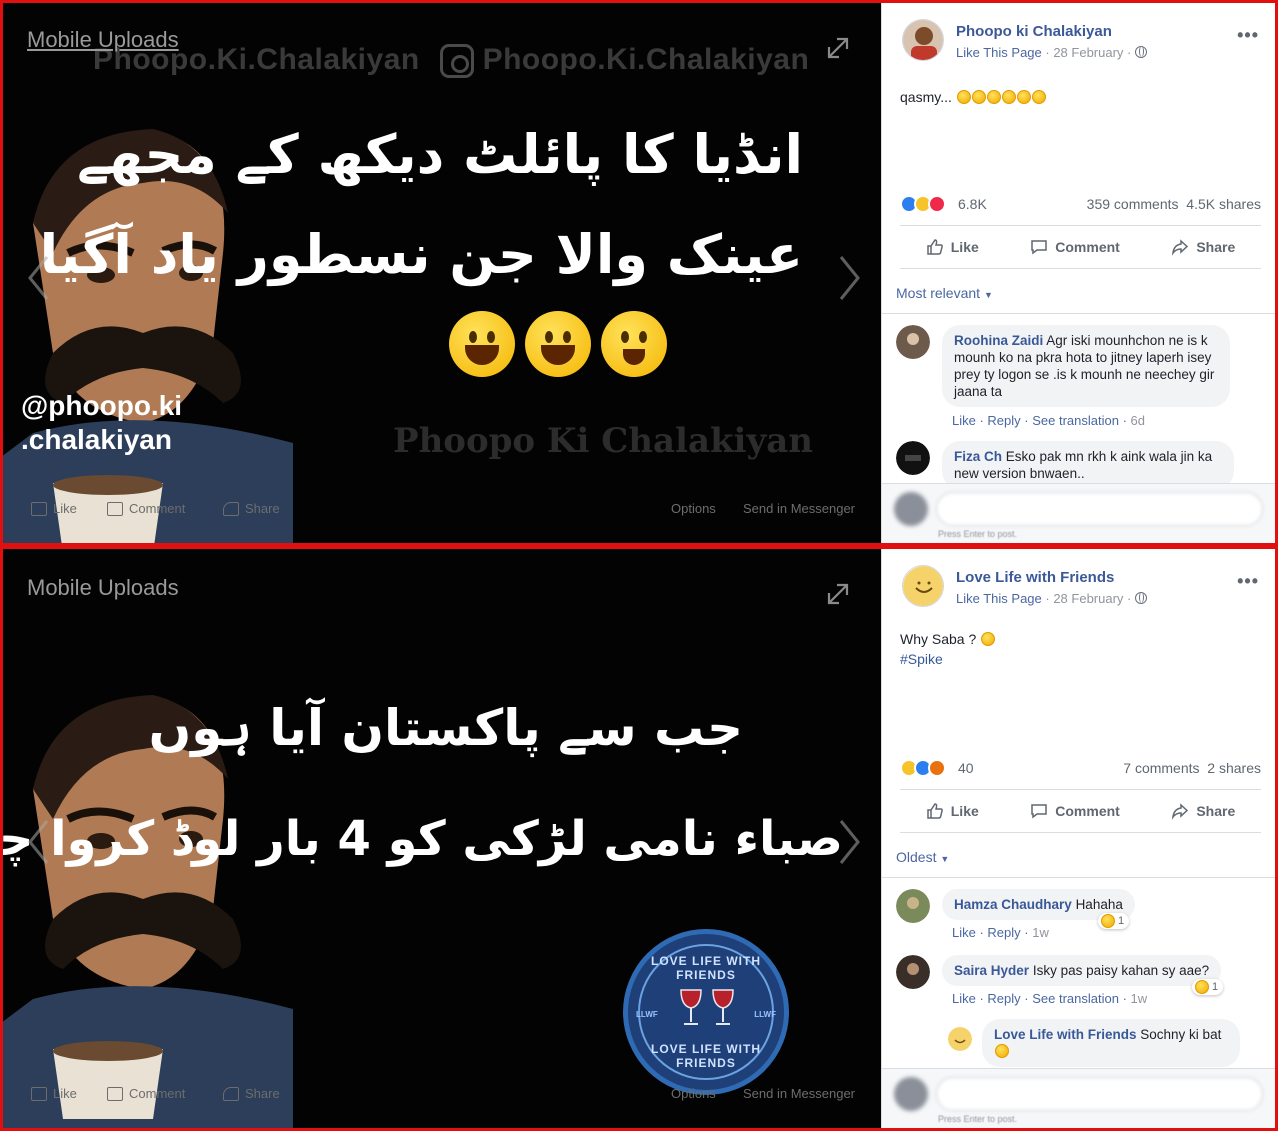 This screenshot has width=1278, height=1131. I want to click on shares-count: 4.5K shares, so click(1223, 204).